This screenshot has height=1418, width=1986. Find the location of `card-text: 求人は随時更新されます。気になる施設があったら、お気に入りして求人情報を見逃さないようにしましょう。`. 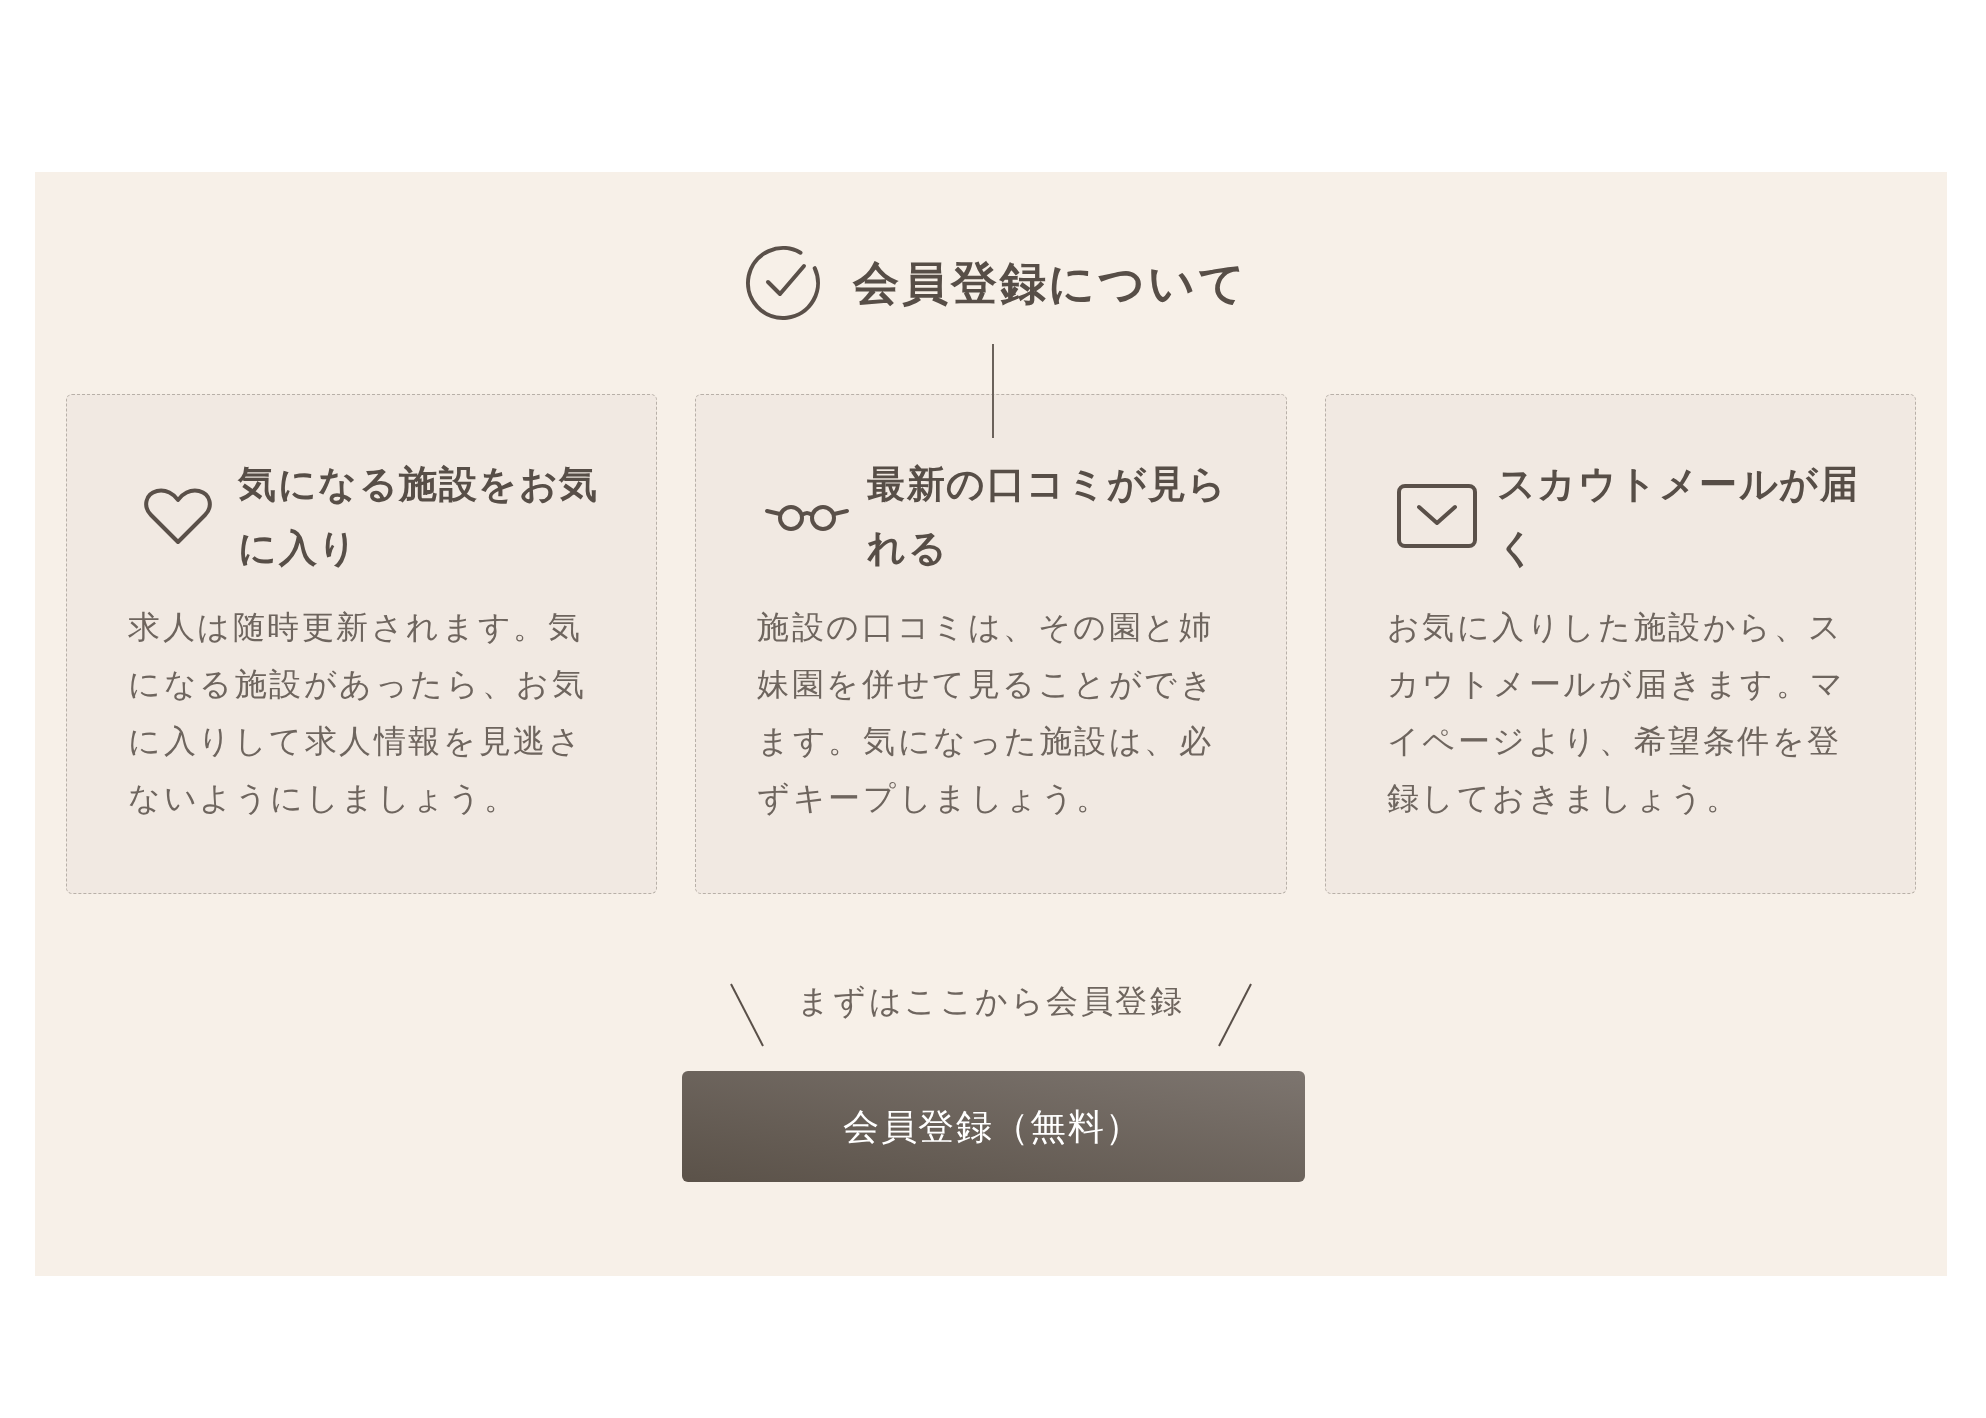

card-text: 求人は随時更新されます。気になる施設があったら、お気に入りして求人情報を見逃さないようにしましょう。 is located at coordinates (358, 713).